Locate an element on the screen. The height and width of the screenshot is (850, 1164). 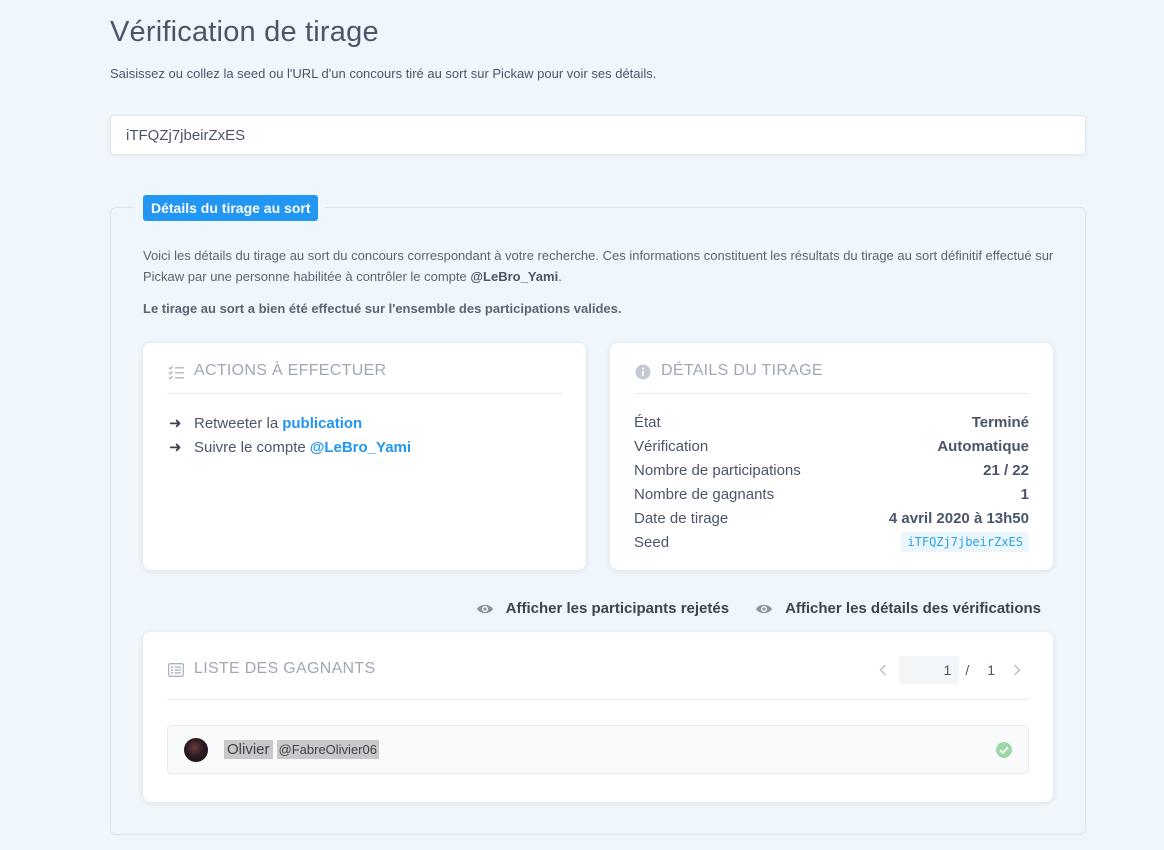
publication-link: publication is located at coordinates (322, 423).